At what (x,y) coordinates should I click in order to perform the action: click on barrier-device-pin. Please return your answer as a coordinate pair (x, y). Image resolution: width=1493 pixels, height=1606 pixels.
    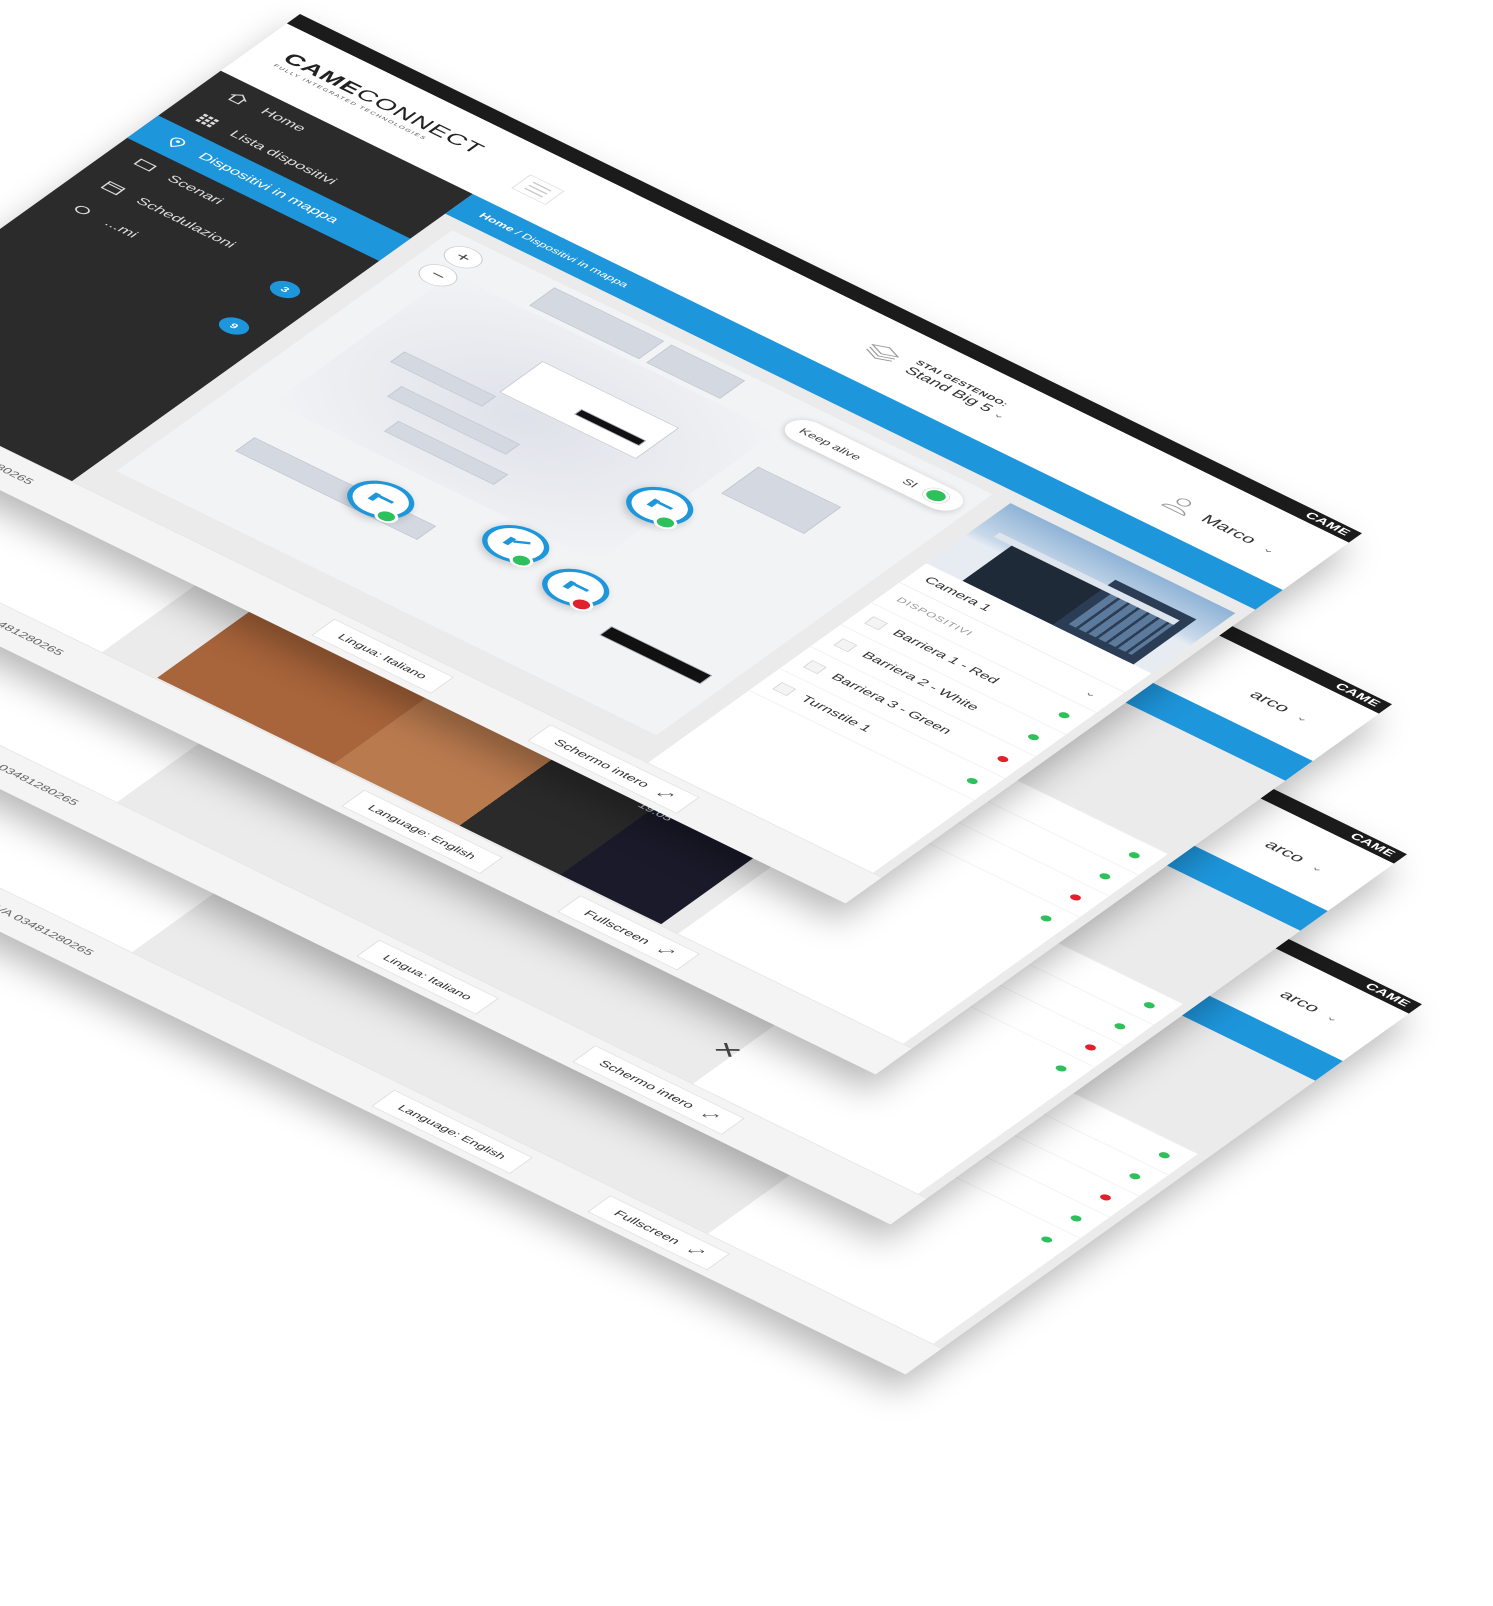
    Looking at the image, I should click on (576, 587).